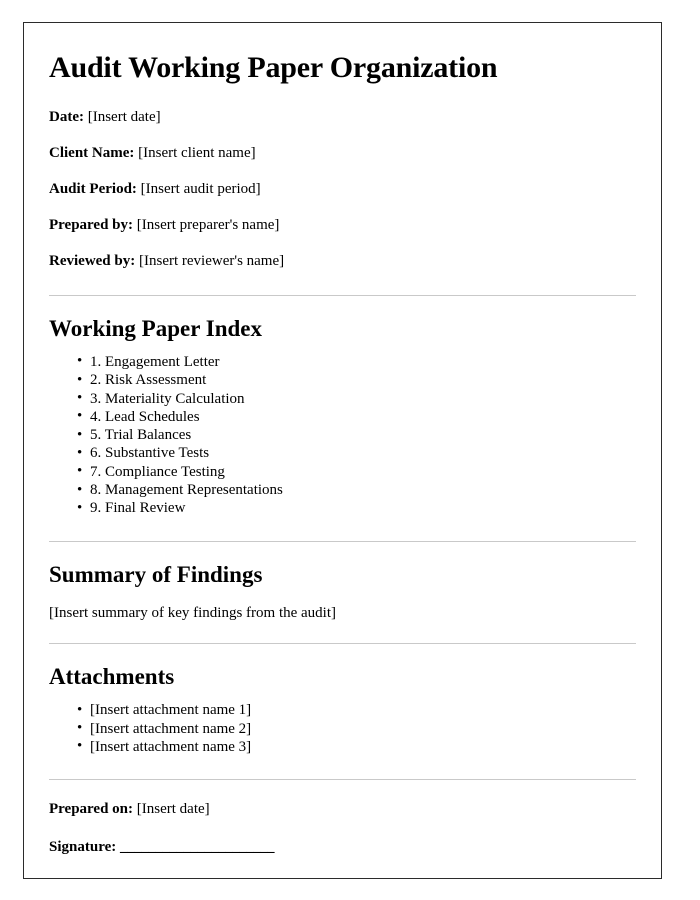 The height and width of the screenshot is (900, 700). What do you see at coordinates (356, 746) in the screenshot?
I see `list-item: [Insert attachment name 3]` at bounding box center [356, 746].